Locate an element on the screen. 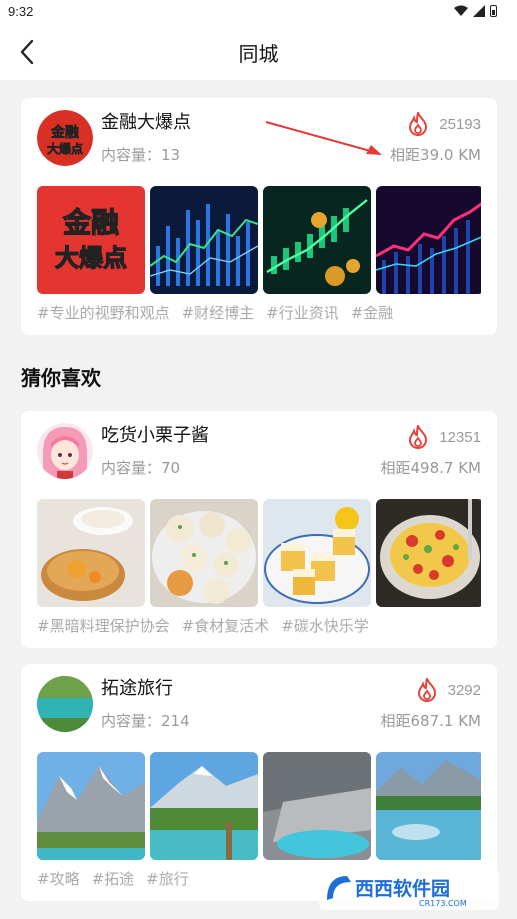 This screenshot has height=919, width=517. section-title: 猜你喜欢 is located at coordinates (61, 378).